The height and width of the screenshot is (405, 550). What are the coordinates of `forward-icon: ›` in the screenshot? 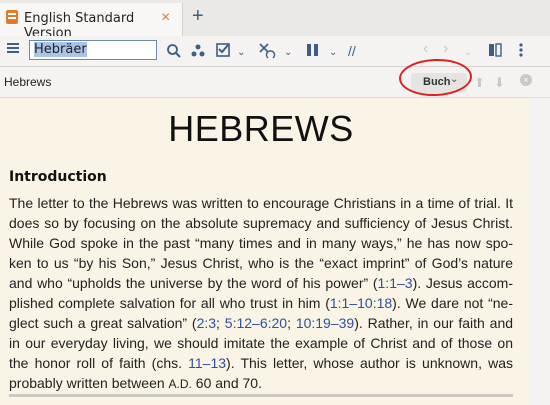 It's located at (445, 49).